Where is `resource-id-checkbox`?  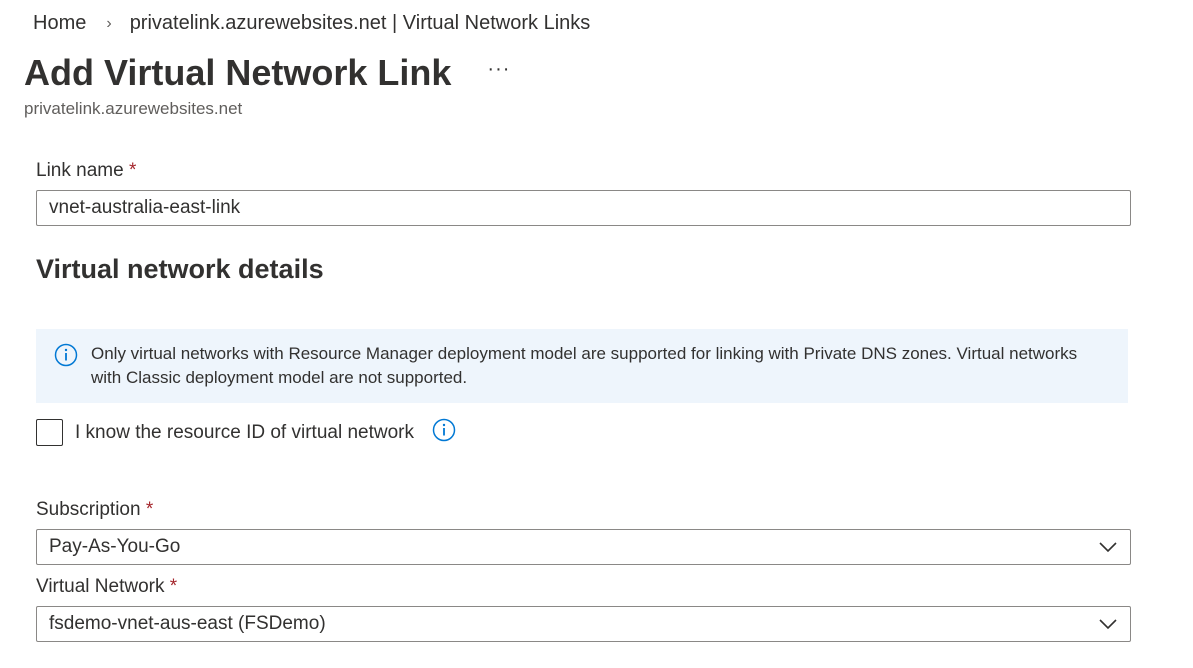
resource-id-checkbox is located at coordinates (49, 432).